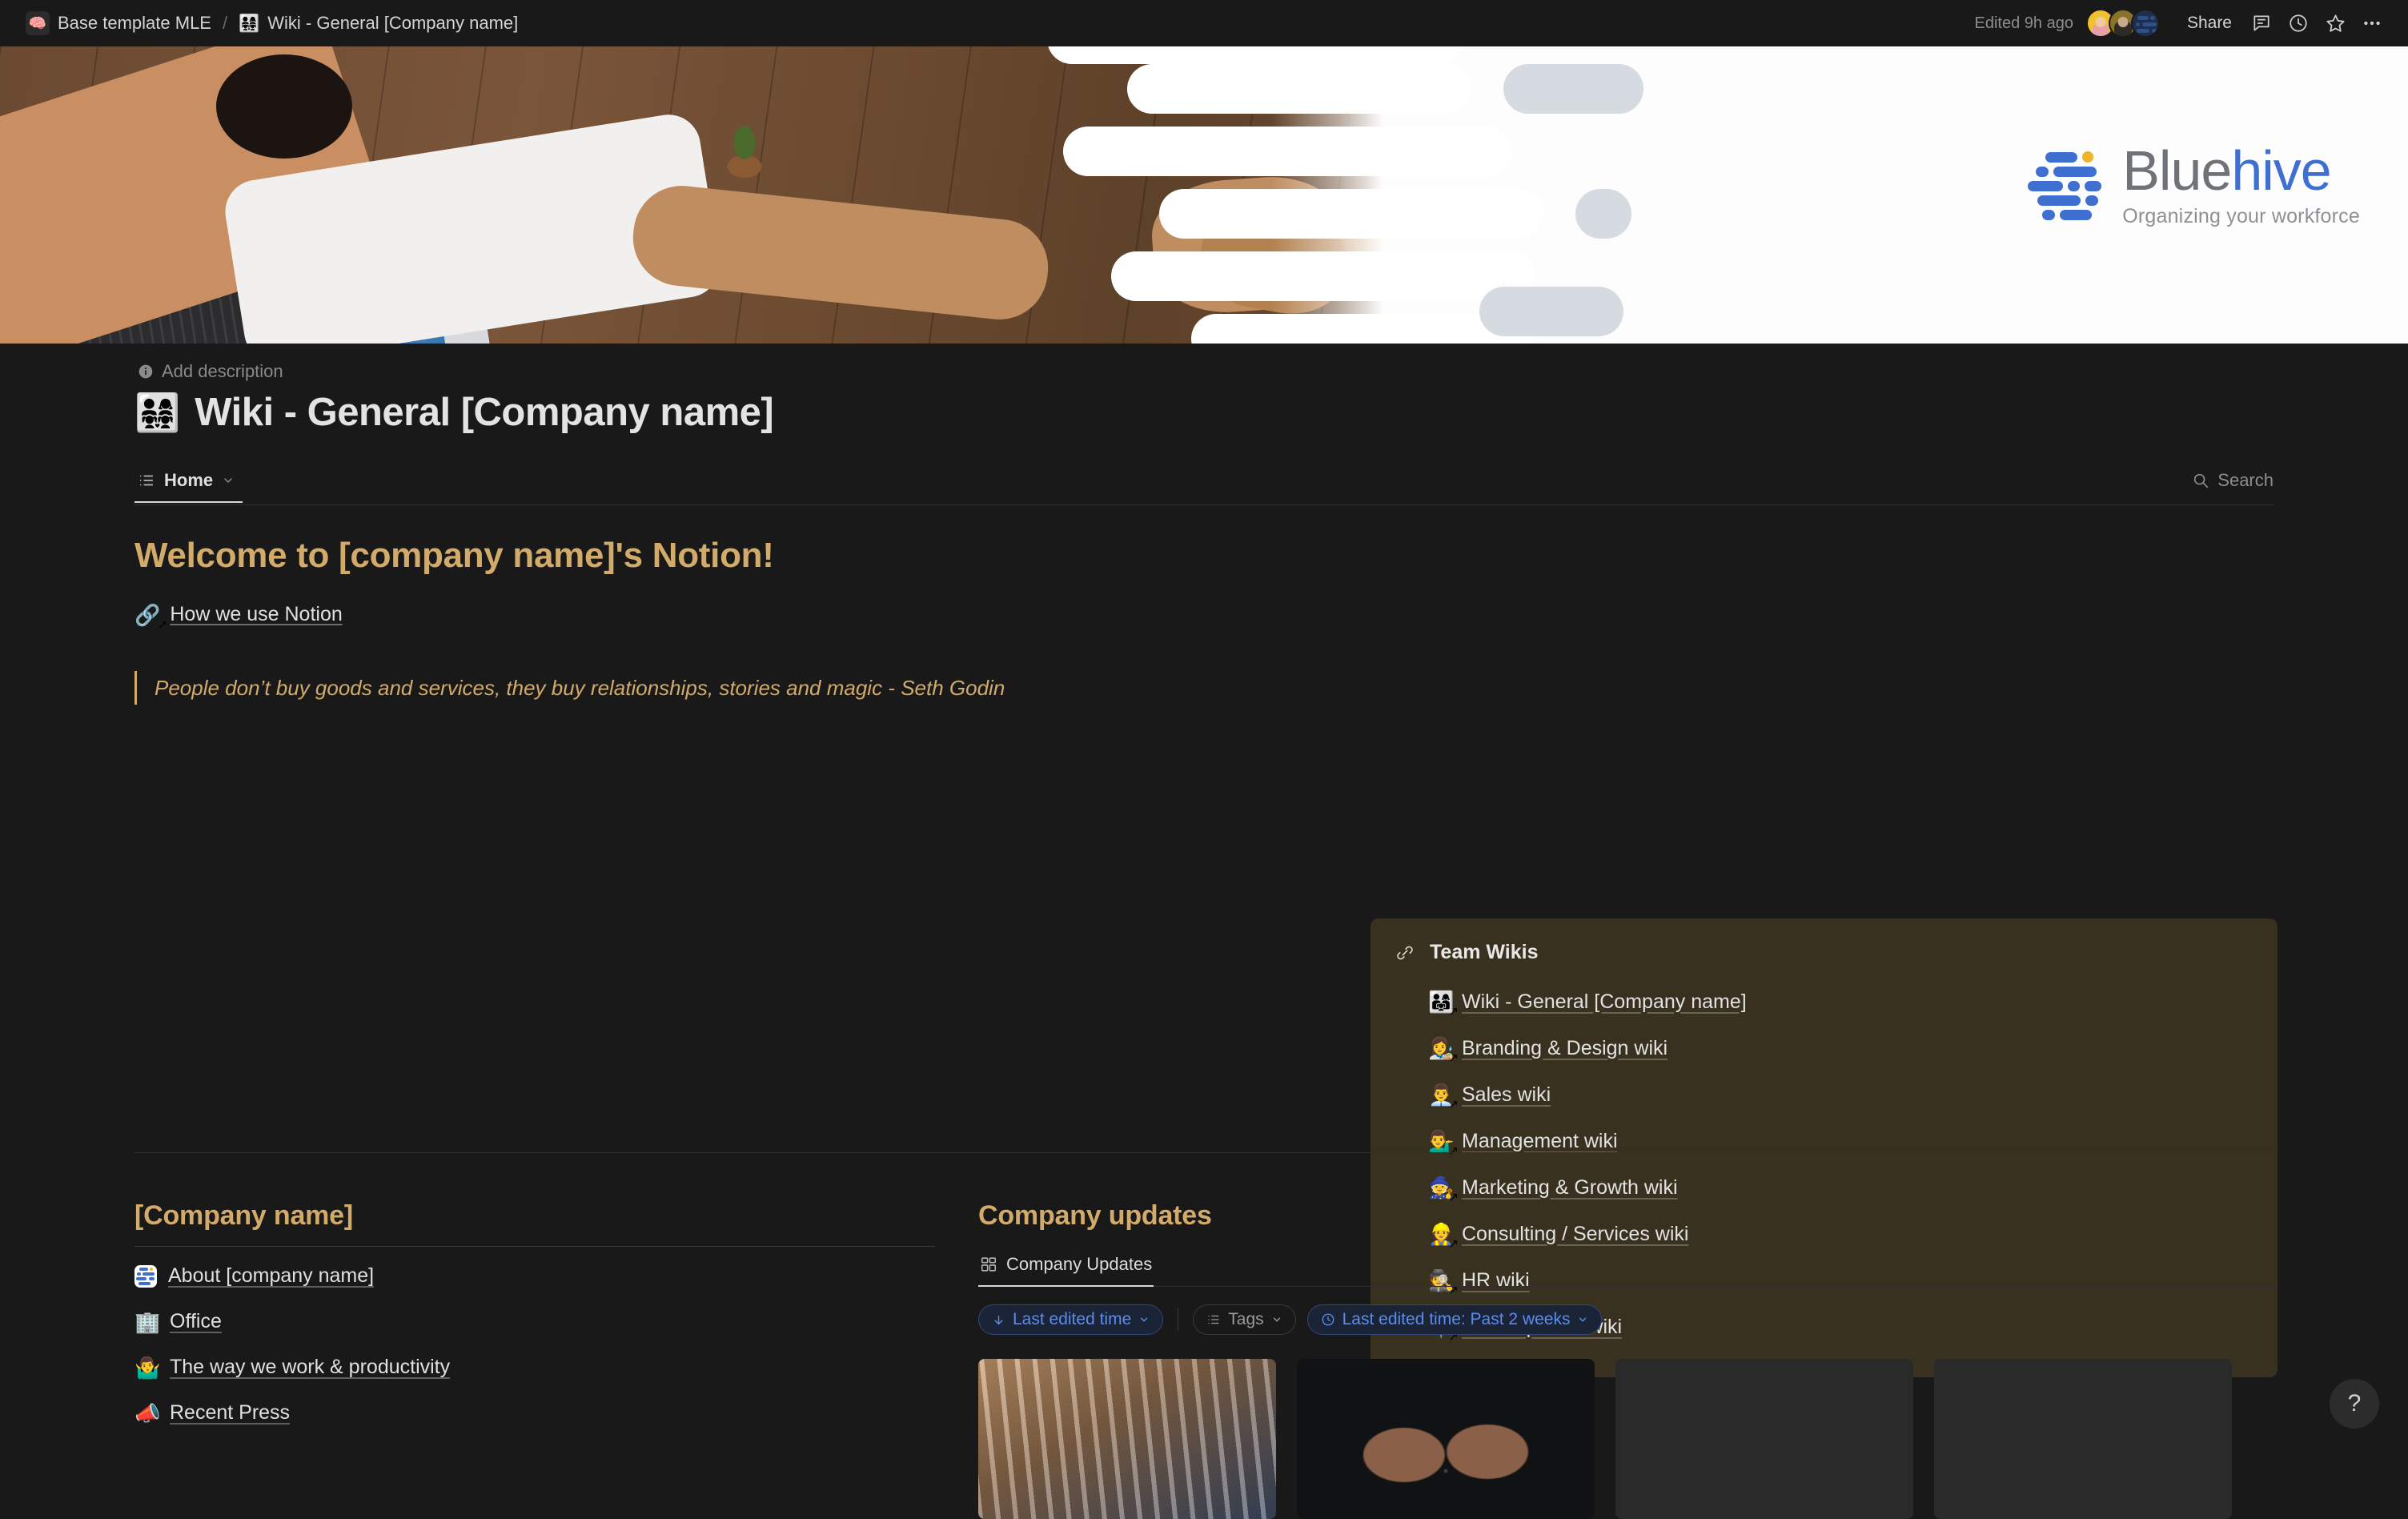 This screenshot has height=1519, width=2408. Describe the element at coordinates (2241, 216) in the screenshot. I see `logo-tagline: Organizing your workforce` at that location.